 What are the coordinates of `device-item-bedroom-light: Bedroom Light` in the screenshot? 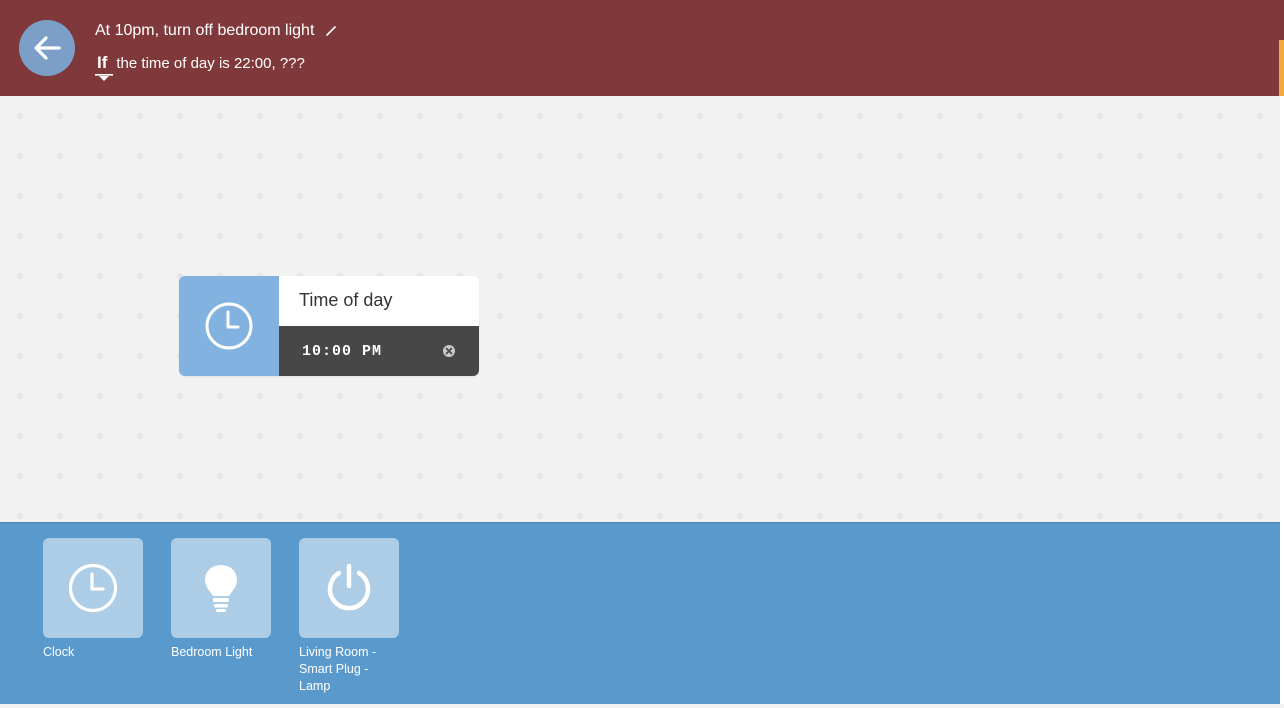 It's located at (221, 599).